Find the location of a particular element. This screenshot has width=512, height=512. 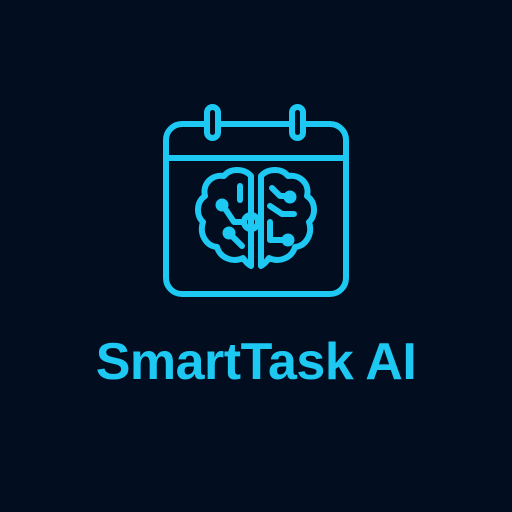

calendar-ring-left is located at coordinates (212, 122).